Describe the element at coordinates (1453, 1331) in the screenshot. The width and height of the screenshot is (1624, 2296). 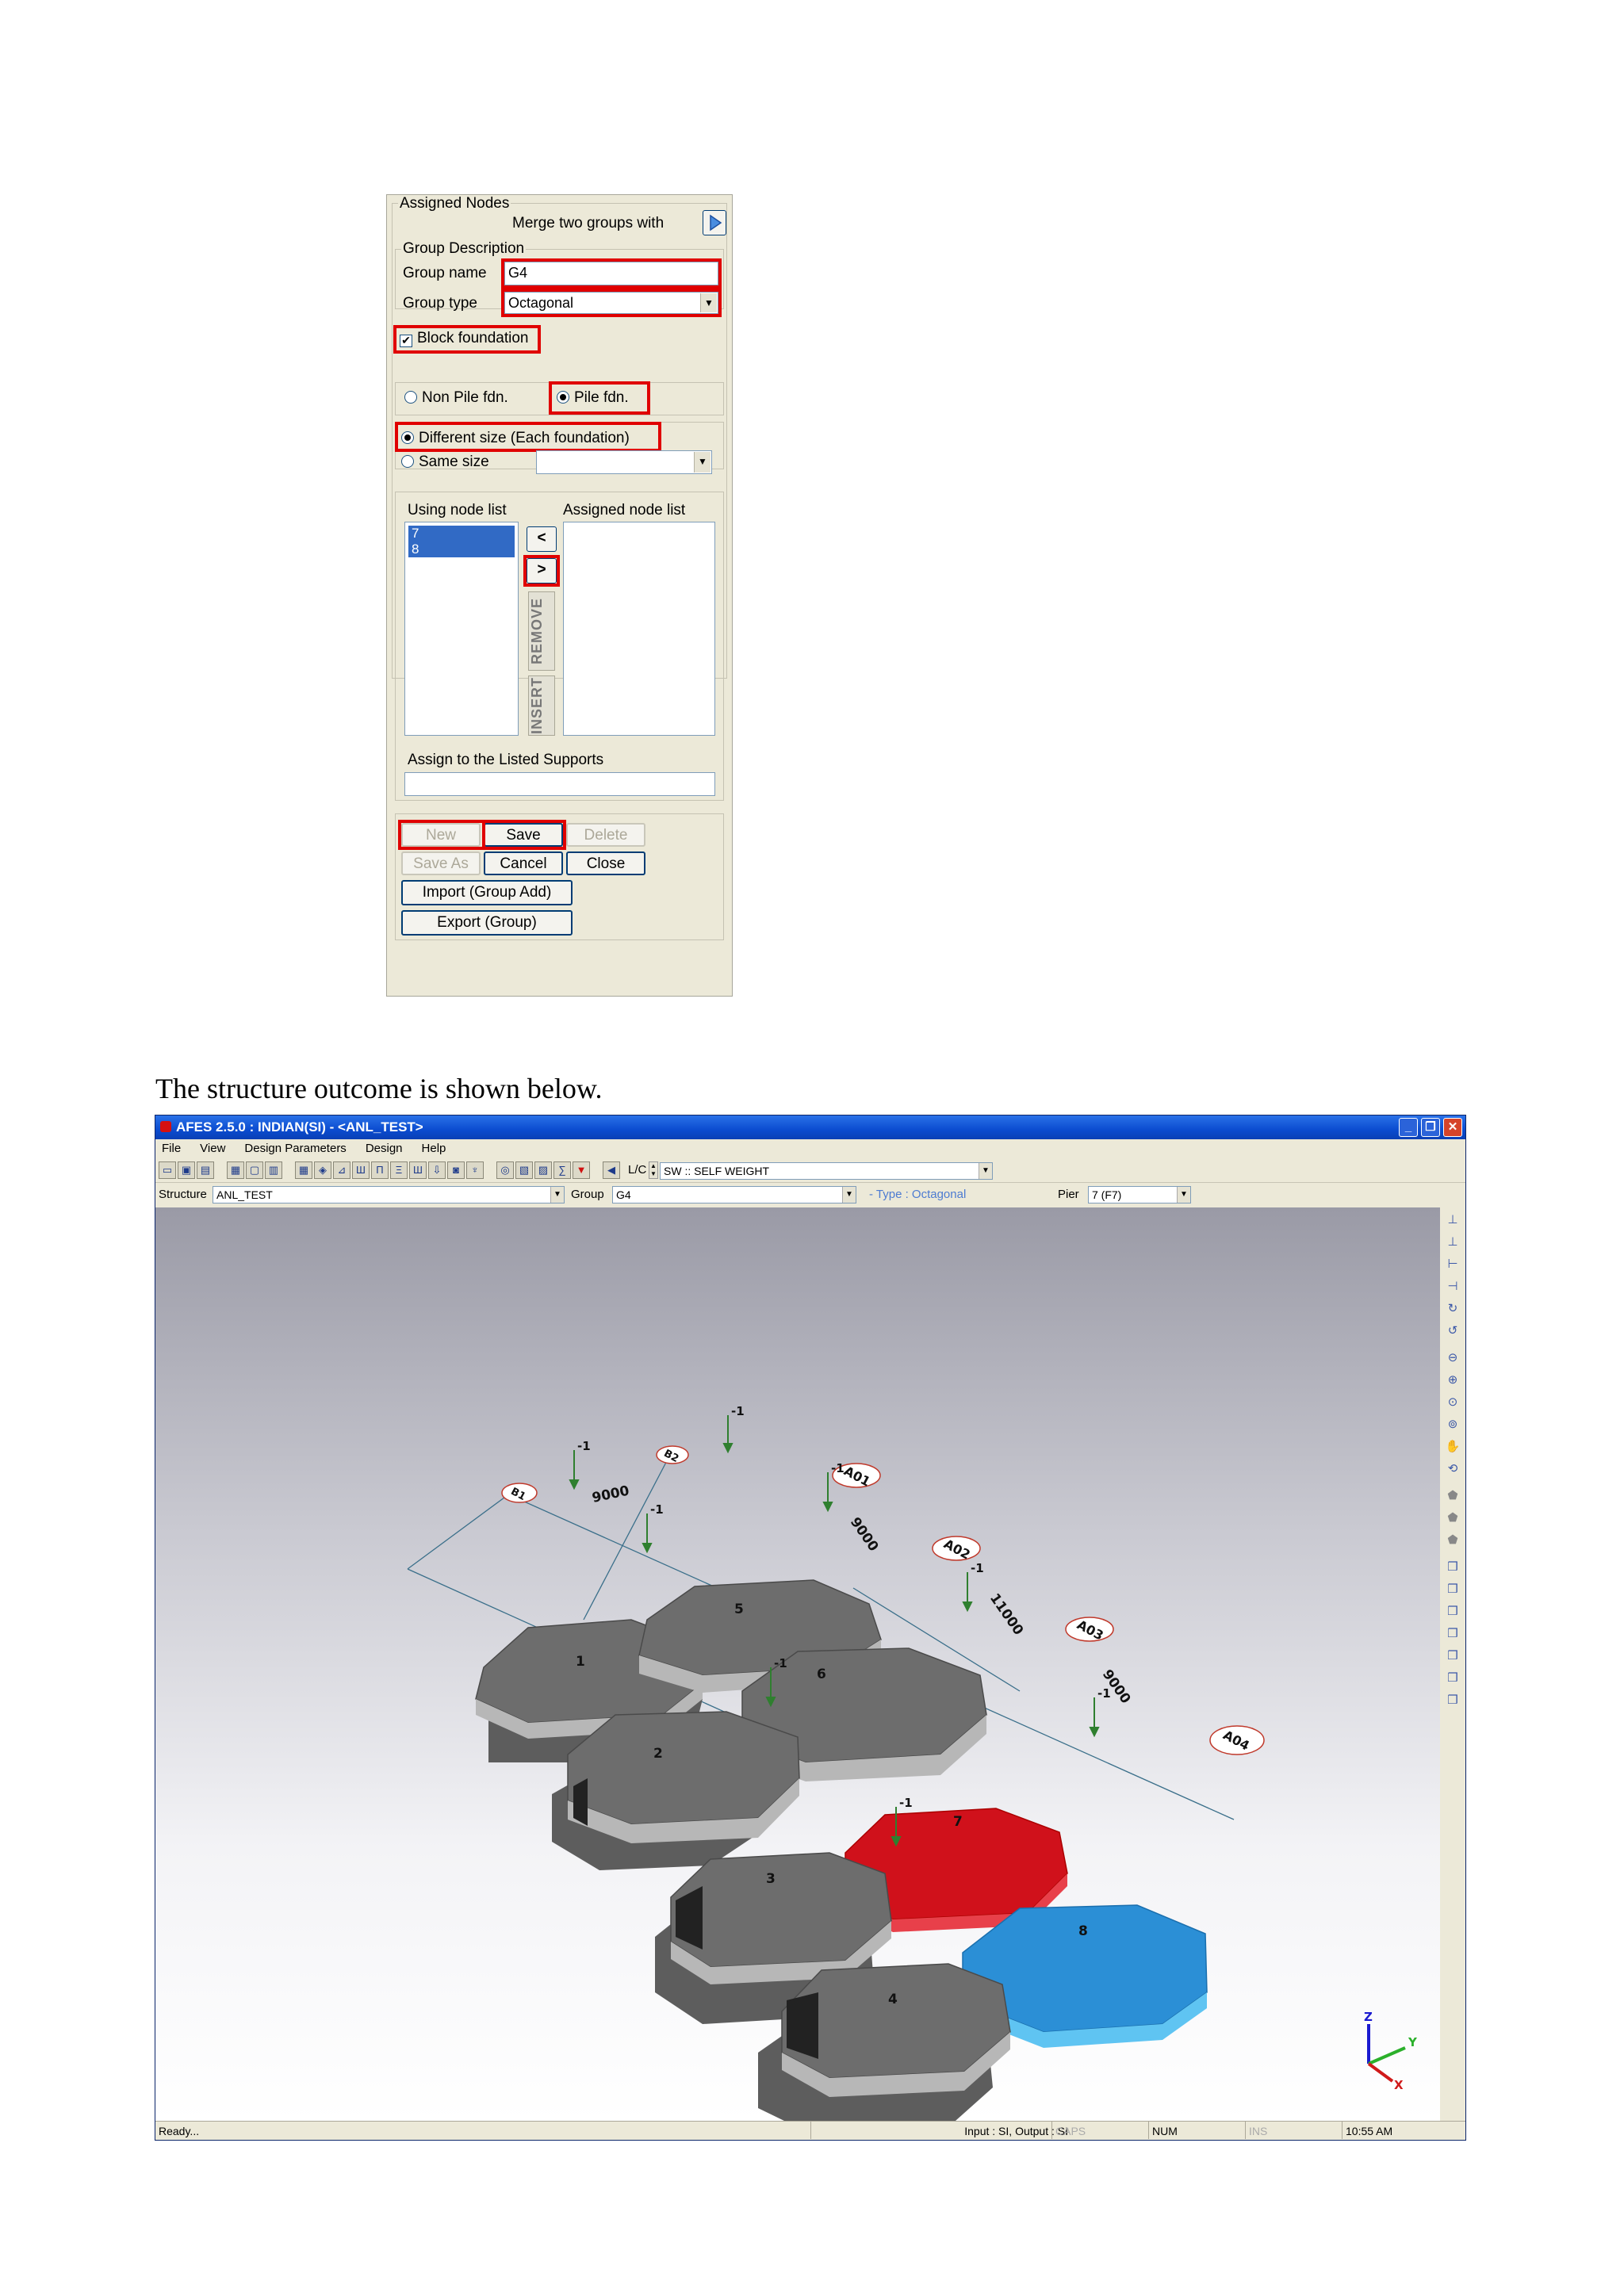
I see `rotate-back-icon: ↺` at that location.